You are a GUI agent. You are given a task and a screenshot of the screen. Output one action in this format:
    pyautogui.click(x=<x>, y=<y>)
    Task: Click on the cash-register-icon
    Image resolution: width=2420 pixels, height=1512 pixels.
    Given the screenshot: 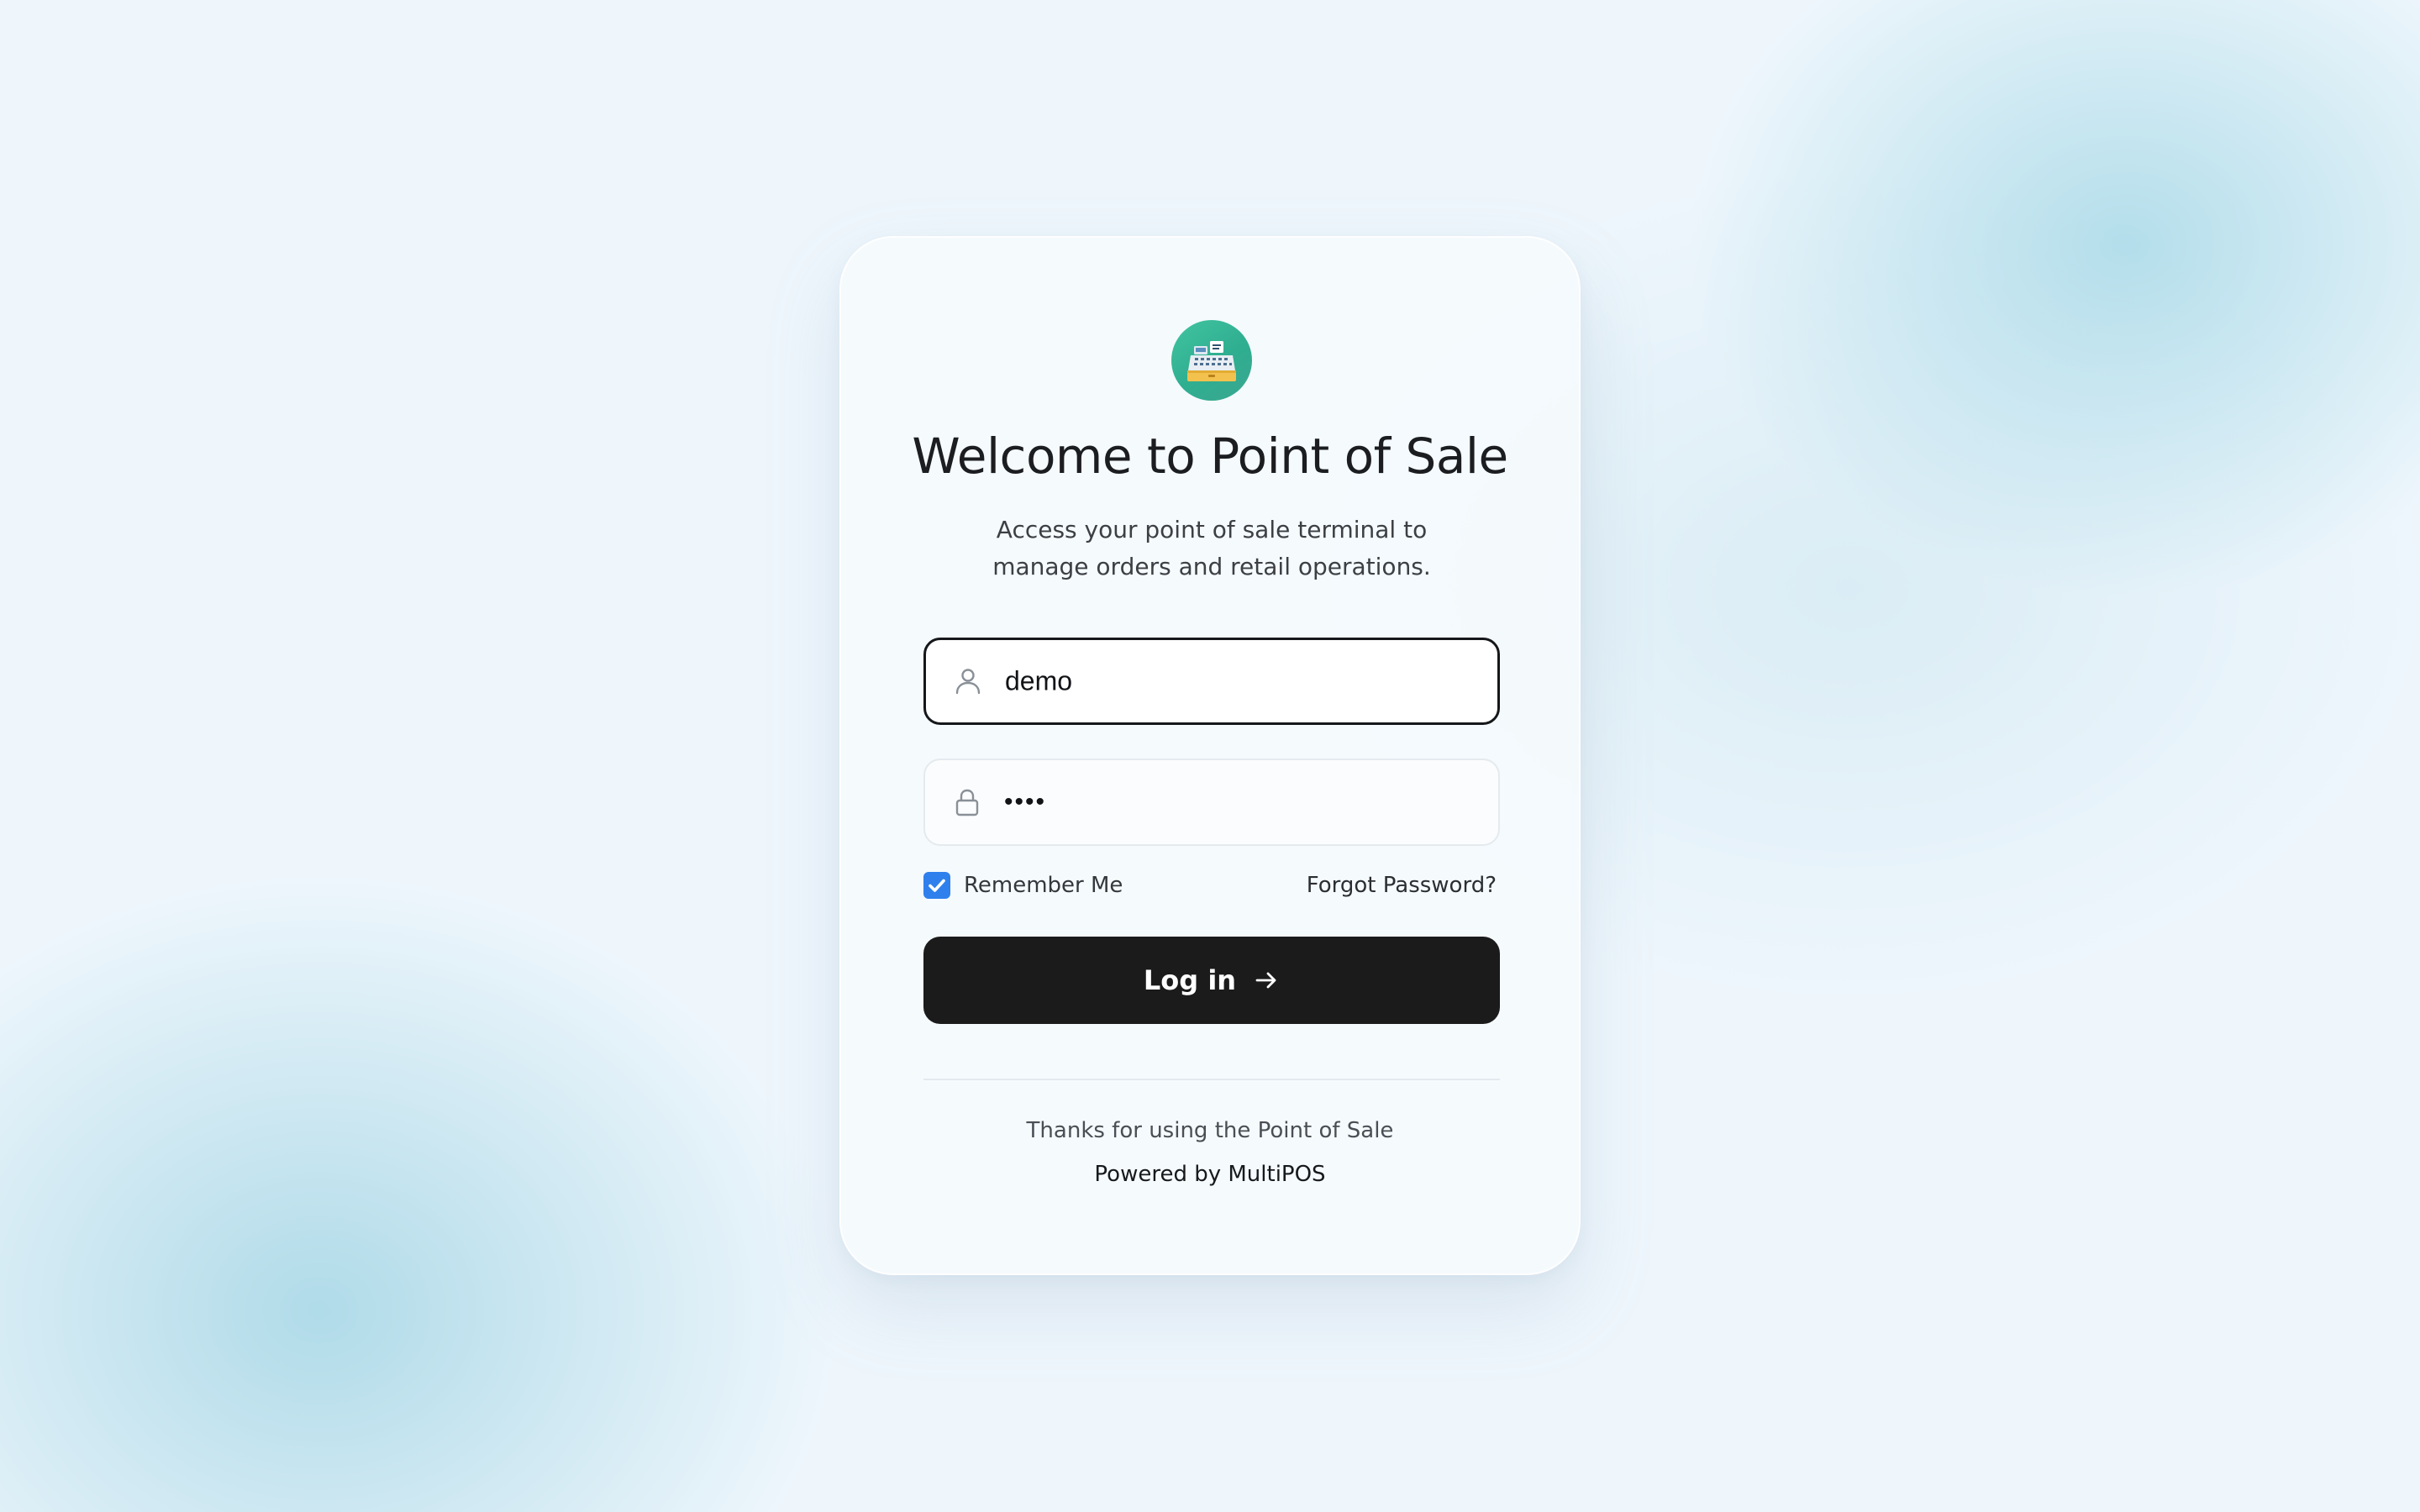 What is the action you would take?
    pyautogui.click(x=1211, y=361)
    